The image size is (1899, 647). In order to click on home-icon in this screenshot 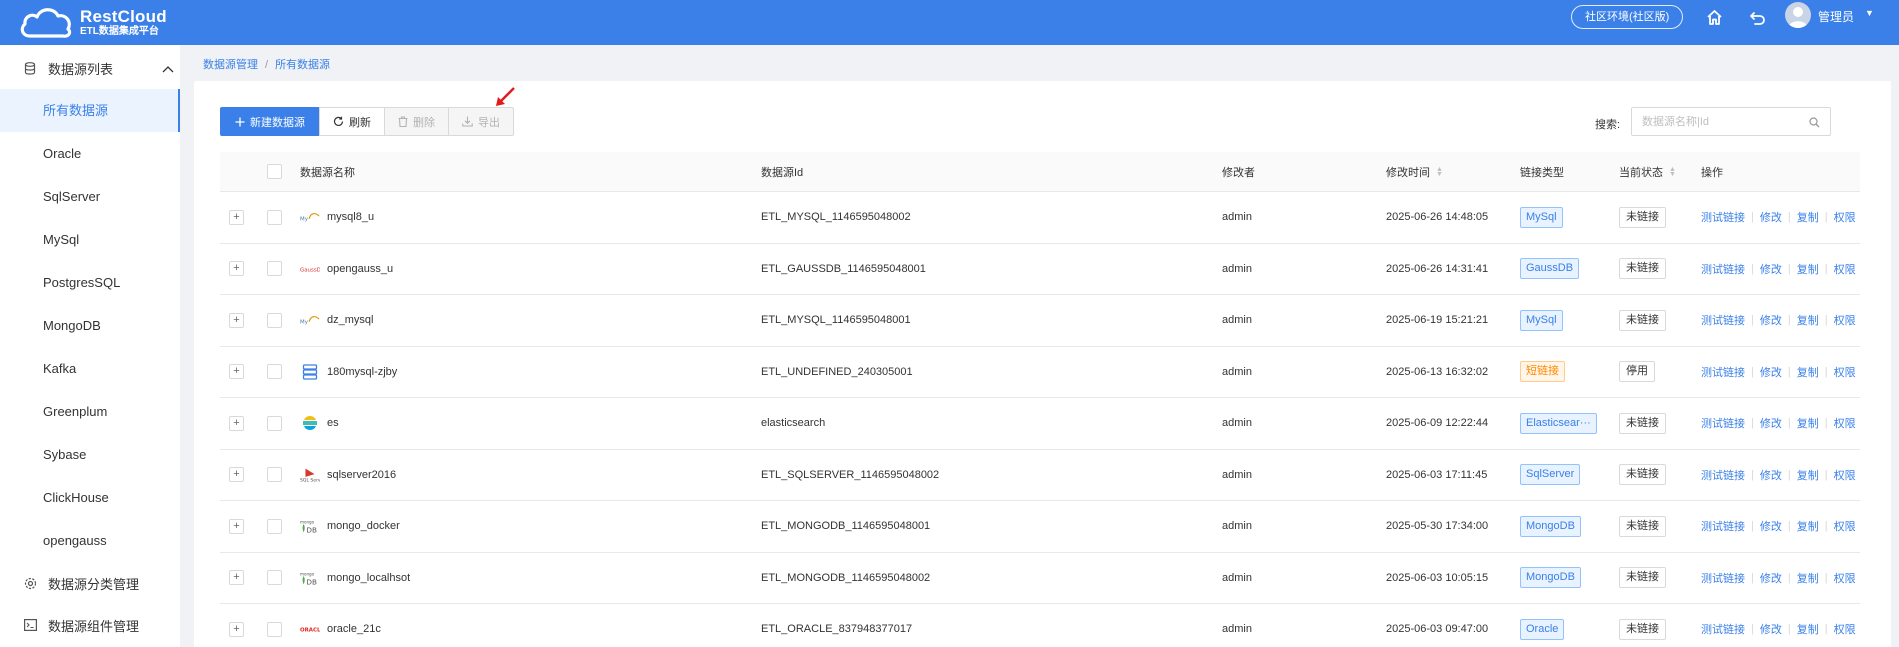, I will do `click(1714, 17)`.